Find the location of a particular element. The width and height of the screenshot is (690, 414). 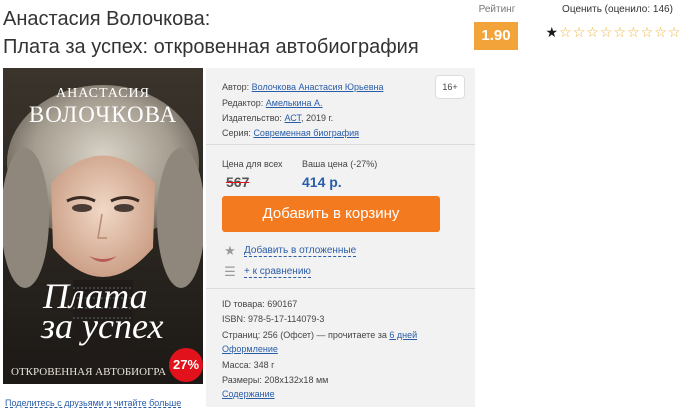

cover-author-first: АНАСТАСИЯ is located at coordinates (103, 93).